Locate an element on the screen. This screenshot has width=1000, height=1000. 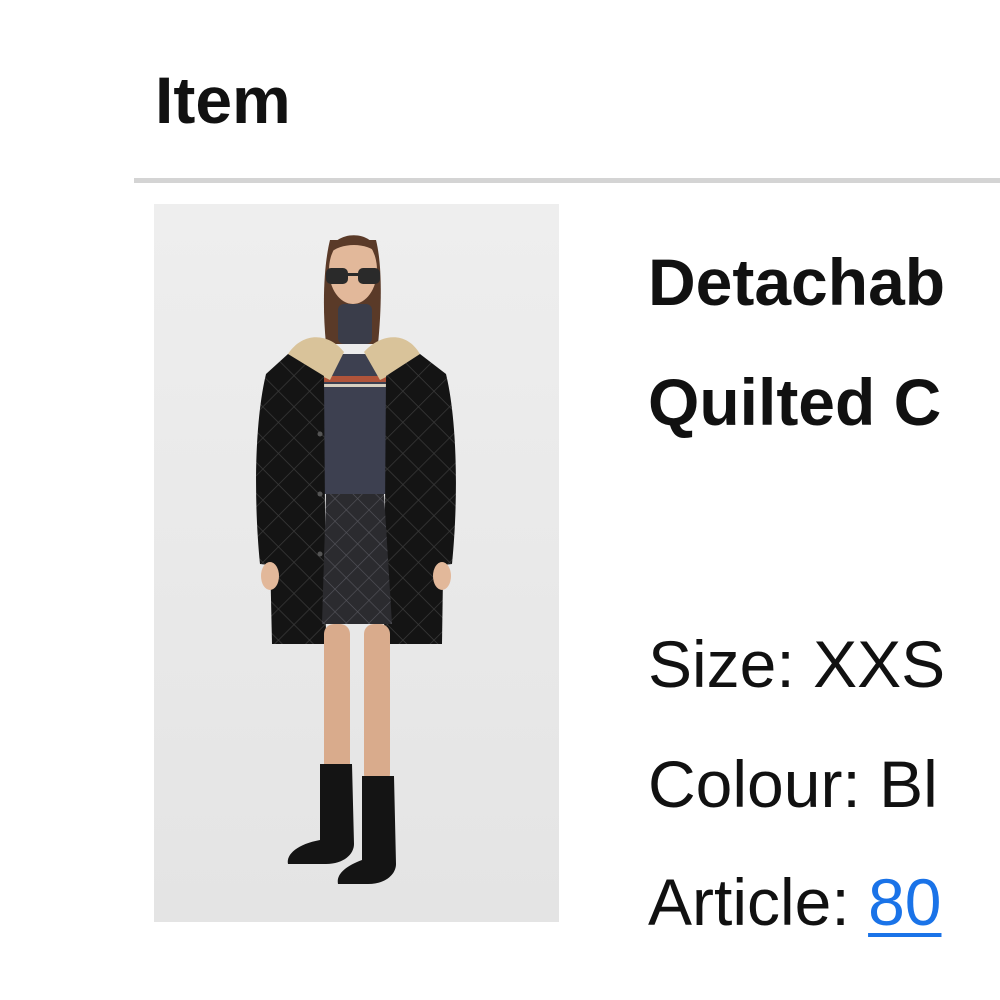
product-name-line-1: Detachab is located at coordinates (797, 282).